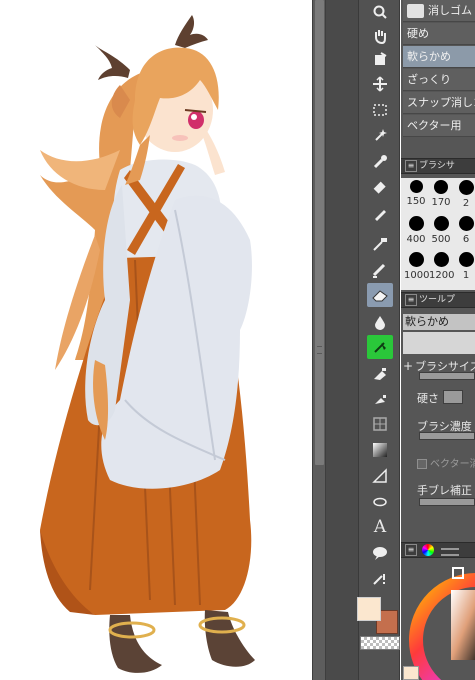  What do you see at coordinates (439, 34) in the screenshot?
I see `subtool-item-hard: 硬め` at bounding box center [439, 34].